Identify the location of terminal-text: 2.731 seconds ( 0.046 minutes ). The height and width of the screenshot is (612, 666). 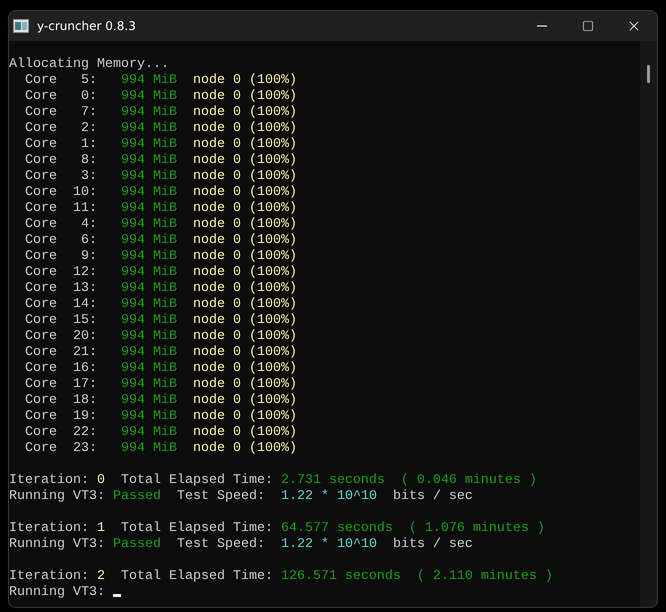
(408, 480).